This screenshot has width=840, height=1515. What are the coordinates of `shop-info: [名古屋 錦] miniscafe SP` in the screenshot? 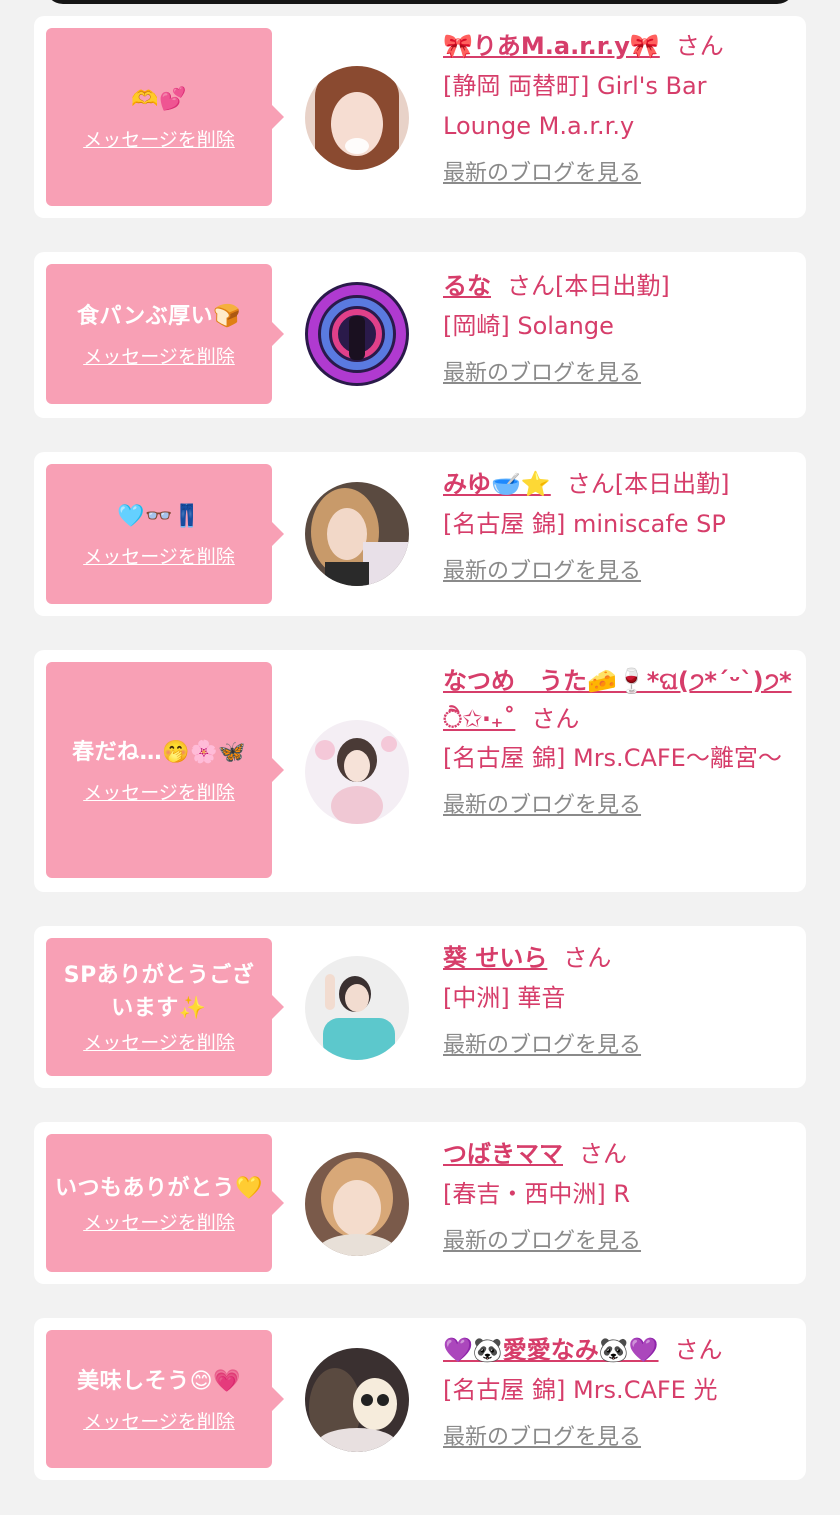 It's located at (584, 524).